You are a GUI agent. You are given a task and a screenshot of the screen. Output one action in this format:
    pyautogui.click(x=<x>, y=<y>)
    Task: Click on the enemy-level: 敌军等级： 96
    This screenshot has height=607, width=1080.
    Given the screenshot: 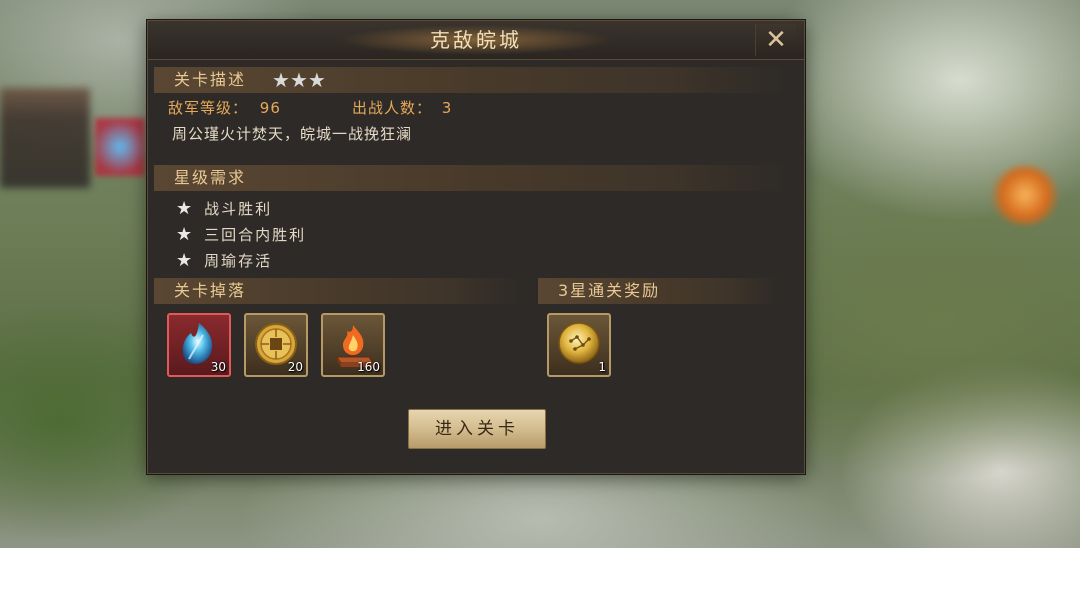 What is the action you would take?
    pyautogui.click(x=224, y=107)
    